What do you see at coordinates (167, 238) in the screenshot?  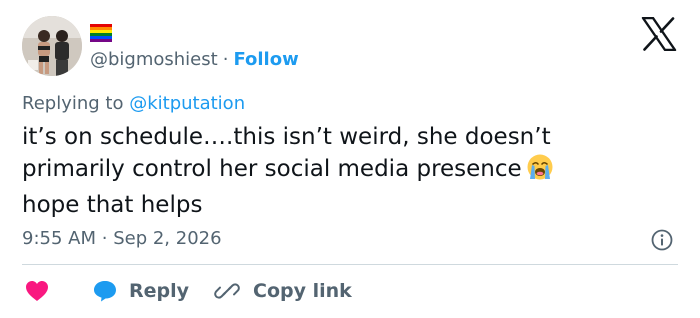 I see `tweet-date: Sep 2, 2026` at bounding box center [167, 238].